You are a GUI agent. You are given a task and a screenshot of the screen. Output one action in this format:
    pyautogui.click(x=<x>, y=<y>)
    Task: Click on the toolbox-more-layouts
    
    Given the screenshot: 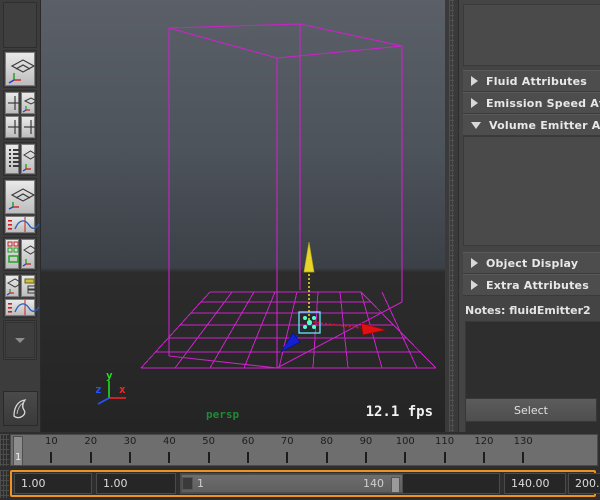 What is the action you would take?
    pyautogui.click(x=20, y=340)
    